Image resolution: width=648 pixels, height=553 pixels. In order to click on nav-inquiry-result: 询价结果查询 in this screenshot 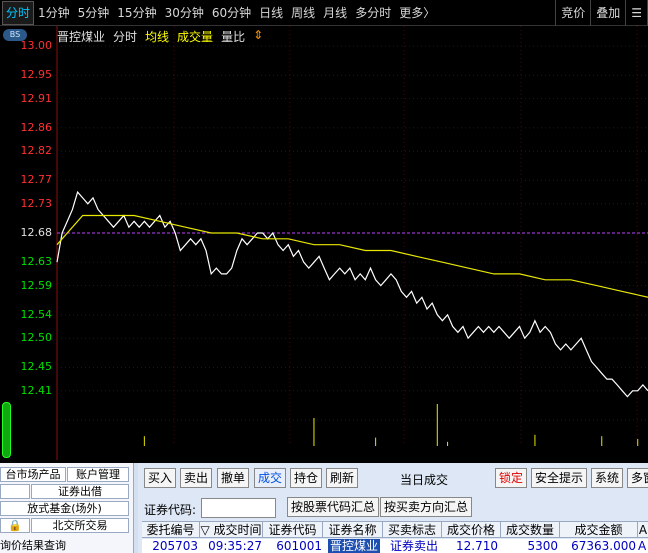, I will do `click(33, 544)`.